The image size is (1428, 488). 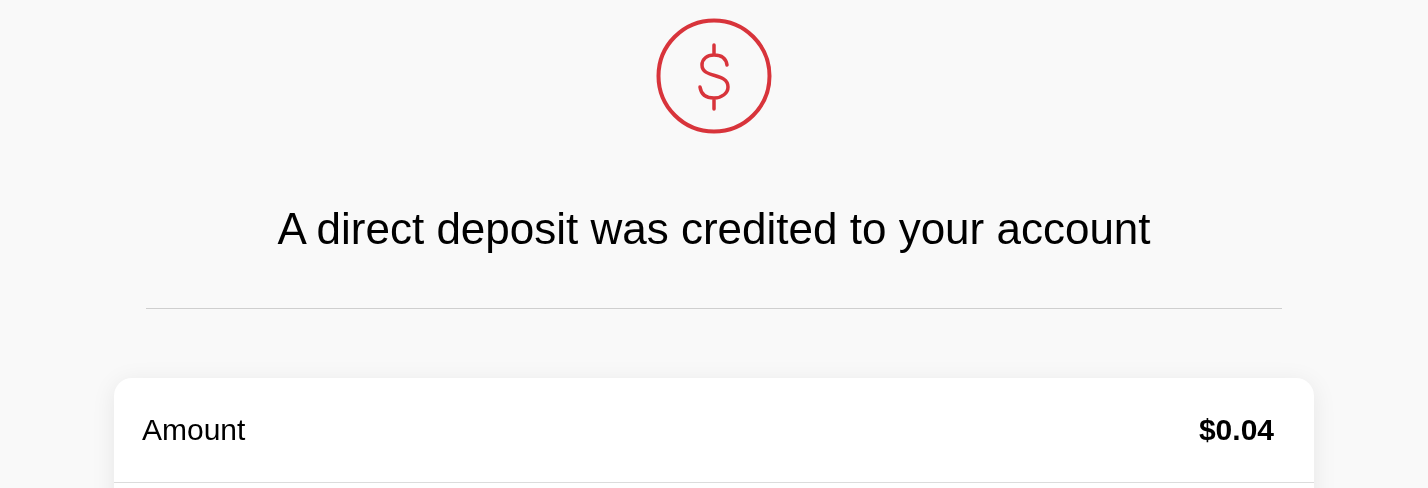 I want to click on detail-value: $0.04, so click(x=1236, y=430).